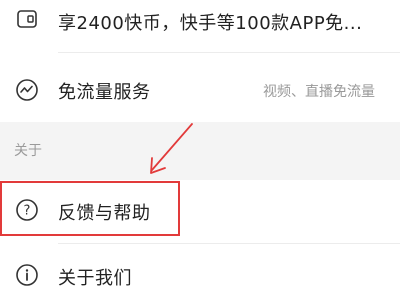  I want to click on coin-card-icon, so click(27, 19).